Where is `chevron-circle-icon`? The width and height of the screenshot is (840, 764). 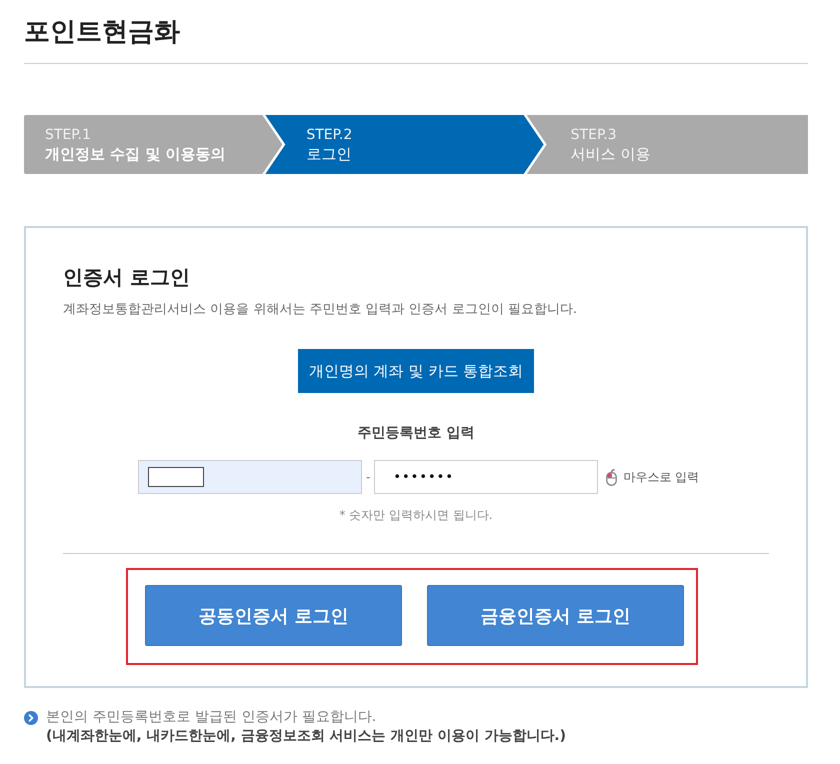 chevron-circle-icon is located at coordinates (31, 718).